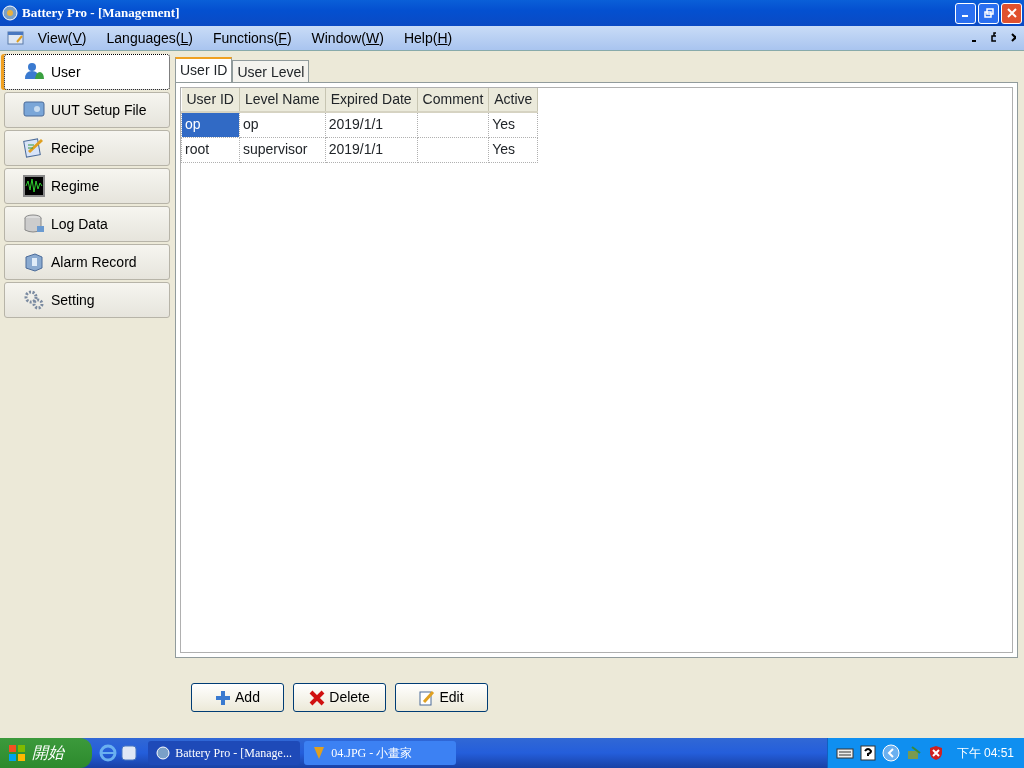 The height and width of the screenshot is (768, 1024). I want to click on taskbar-button: 04.JPG - 小畫家, so click(380, 753).